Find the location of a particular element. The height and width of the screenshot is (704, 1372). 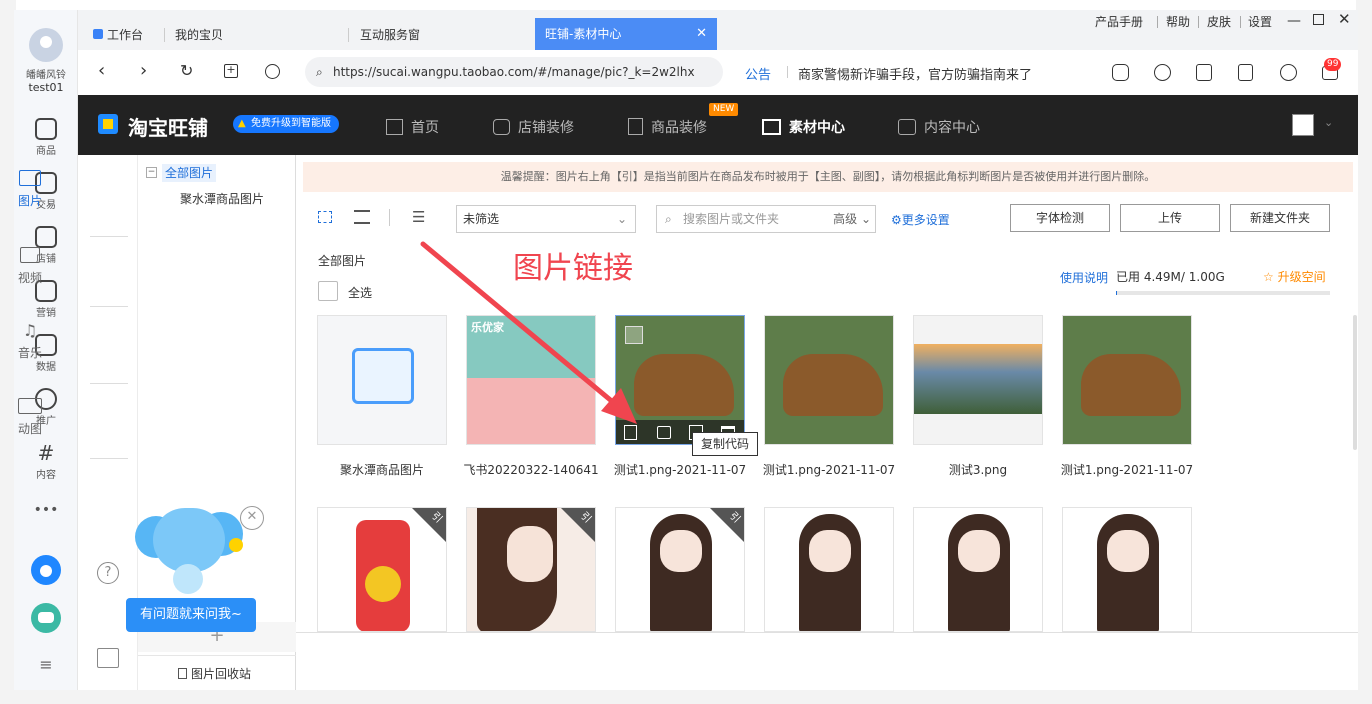

star-icon: ☆ is located at coordinates (1268, 277).